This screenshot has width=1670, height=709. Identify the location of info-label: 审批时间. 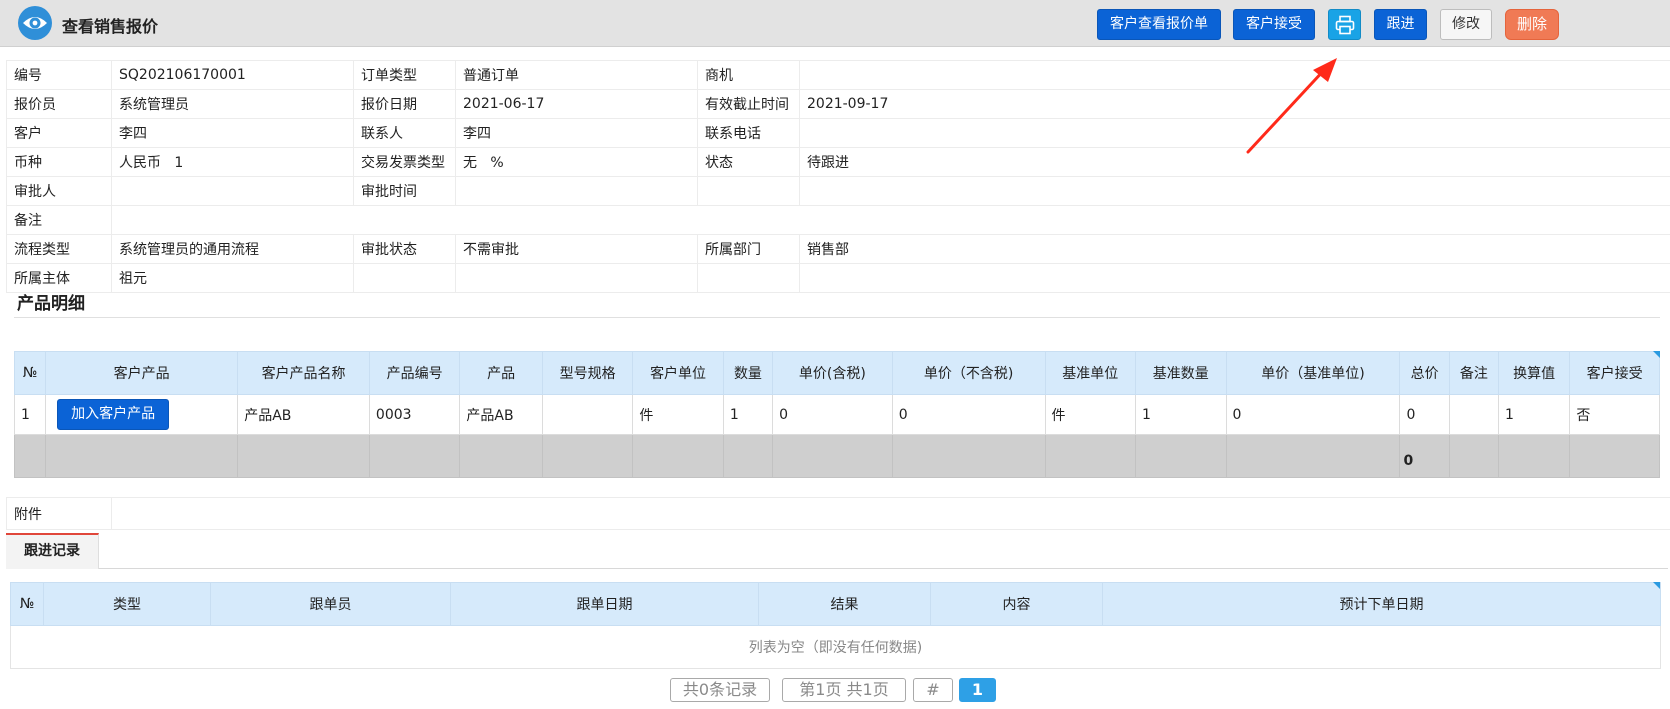
(404, 191).